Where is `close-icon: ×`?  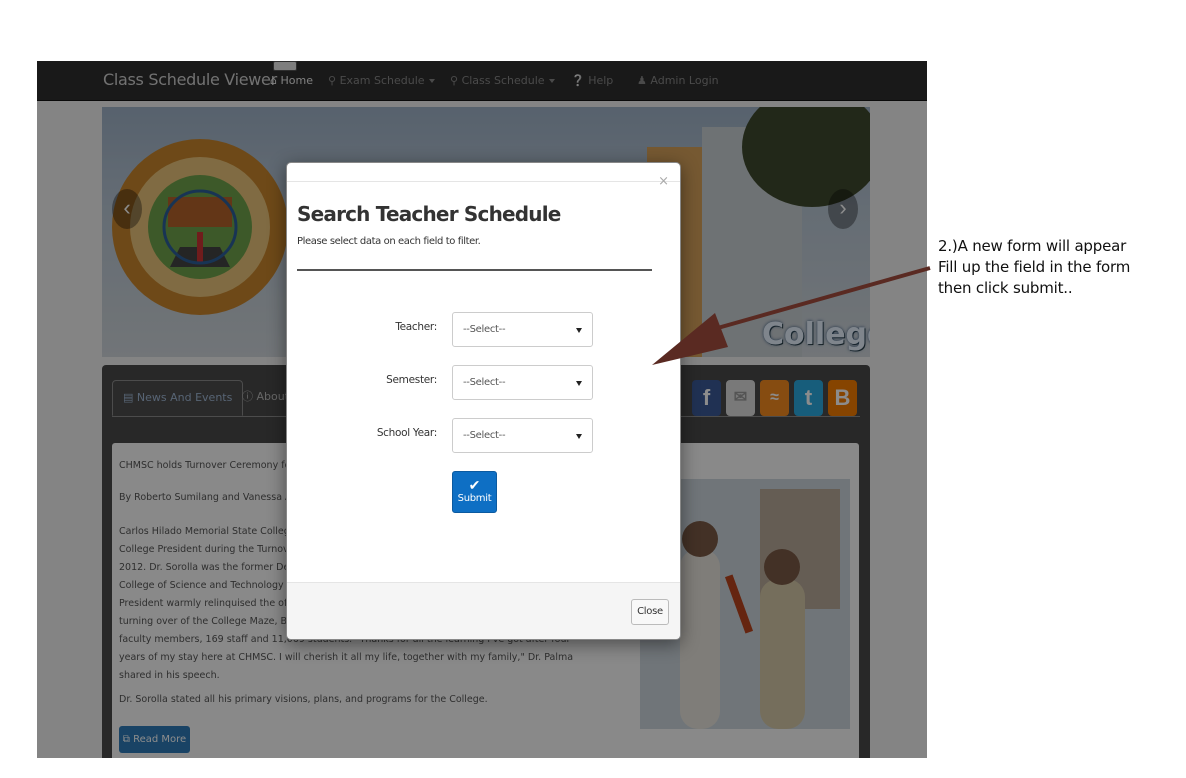
close-icon: × is located at coordinates (663, 181).